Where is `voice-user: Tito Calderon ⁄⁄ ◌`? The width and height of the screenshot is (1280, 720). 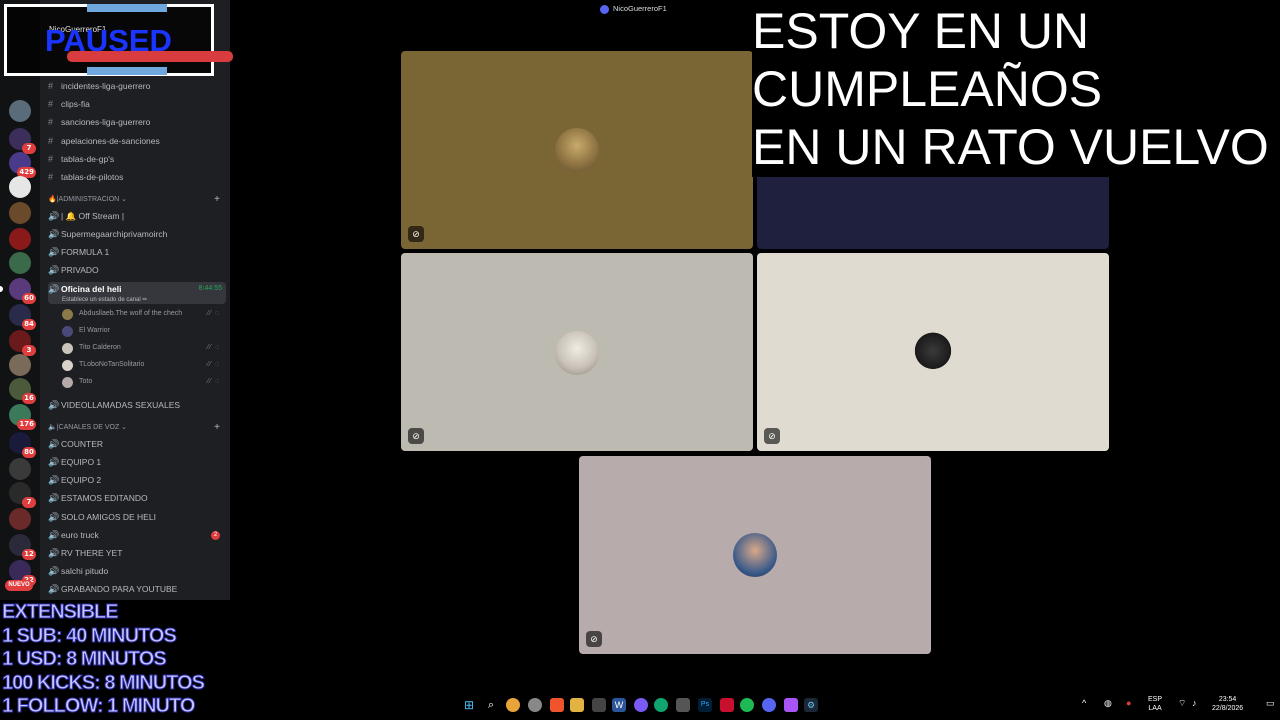 voice-user: Tito Calderon ⁄⁄ ◌ is located at coordinates (144, 348).